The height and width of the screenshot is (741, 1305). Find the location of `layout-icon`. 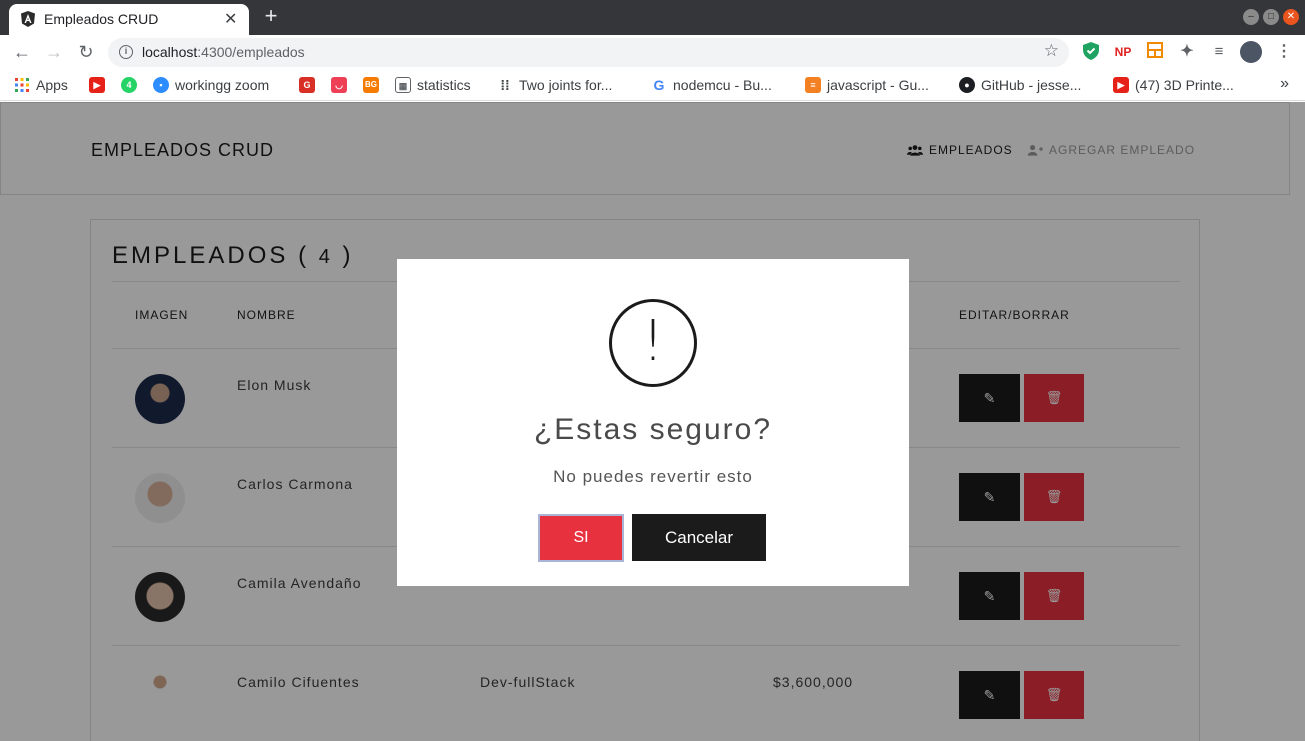

layout-icon is located at coordinates (1155, 50).